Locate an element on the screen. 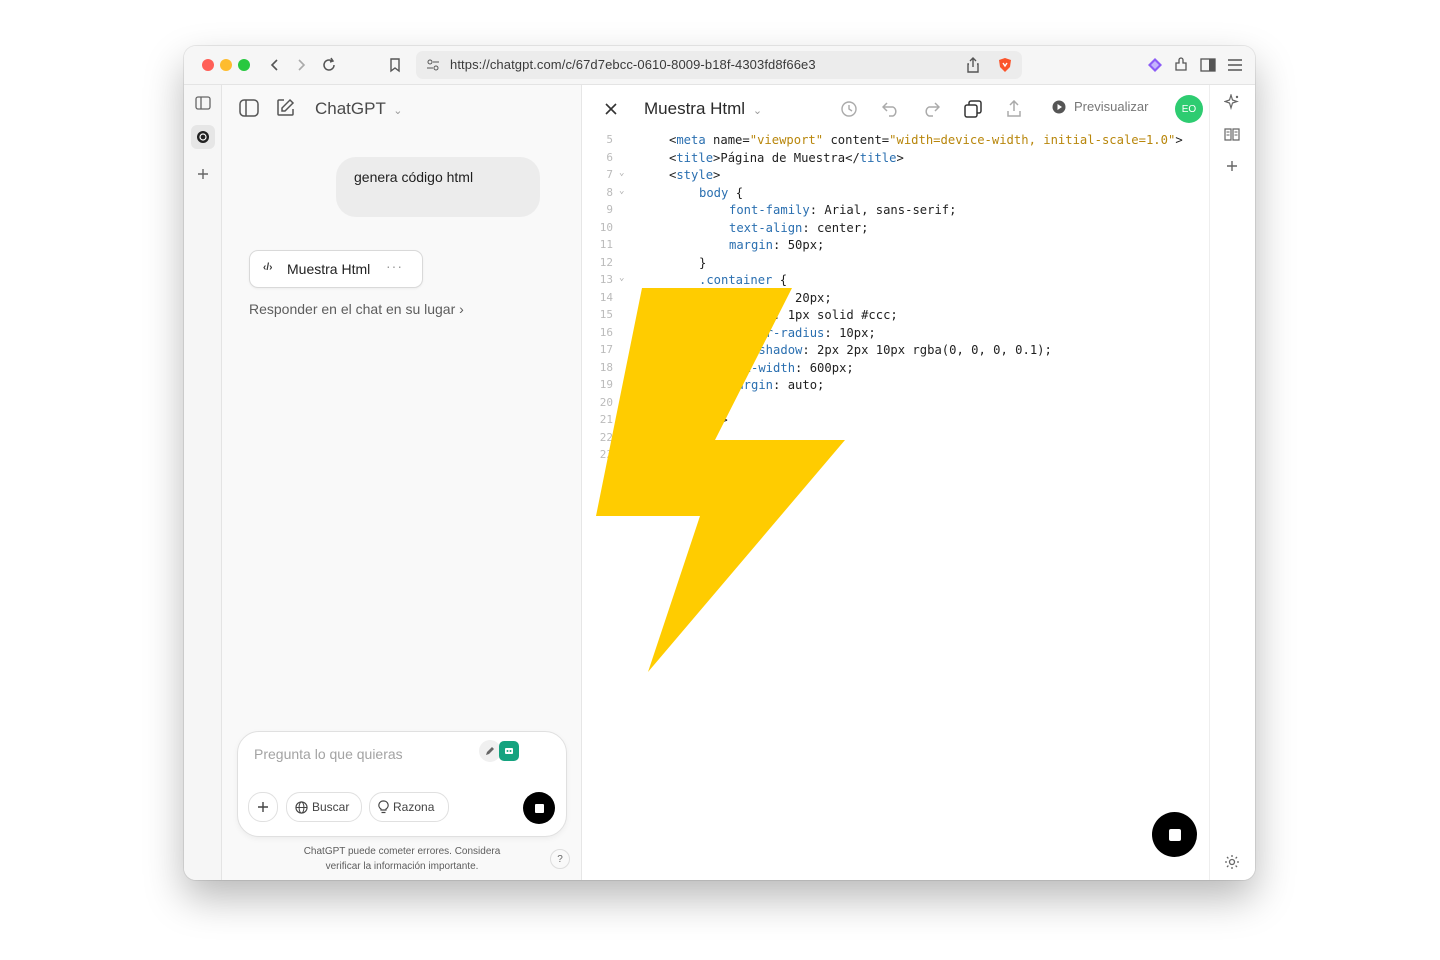  search-button-label: Buscar is located at coordinates (331, 807).